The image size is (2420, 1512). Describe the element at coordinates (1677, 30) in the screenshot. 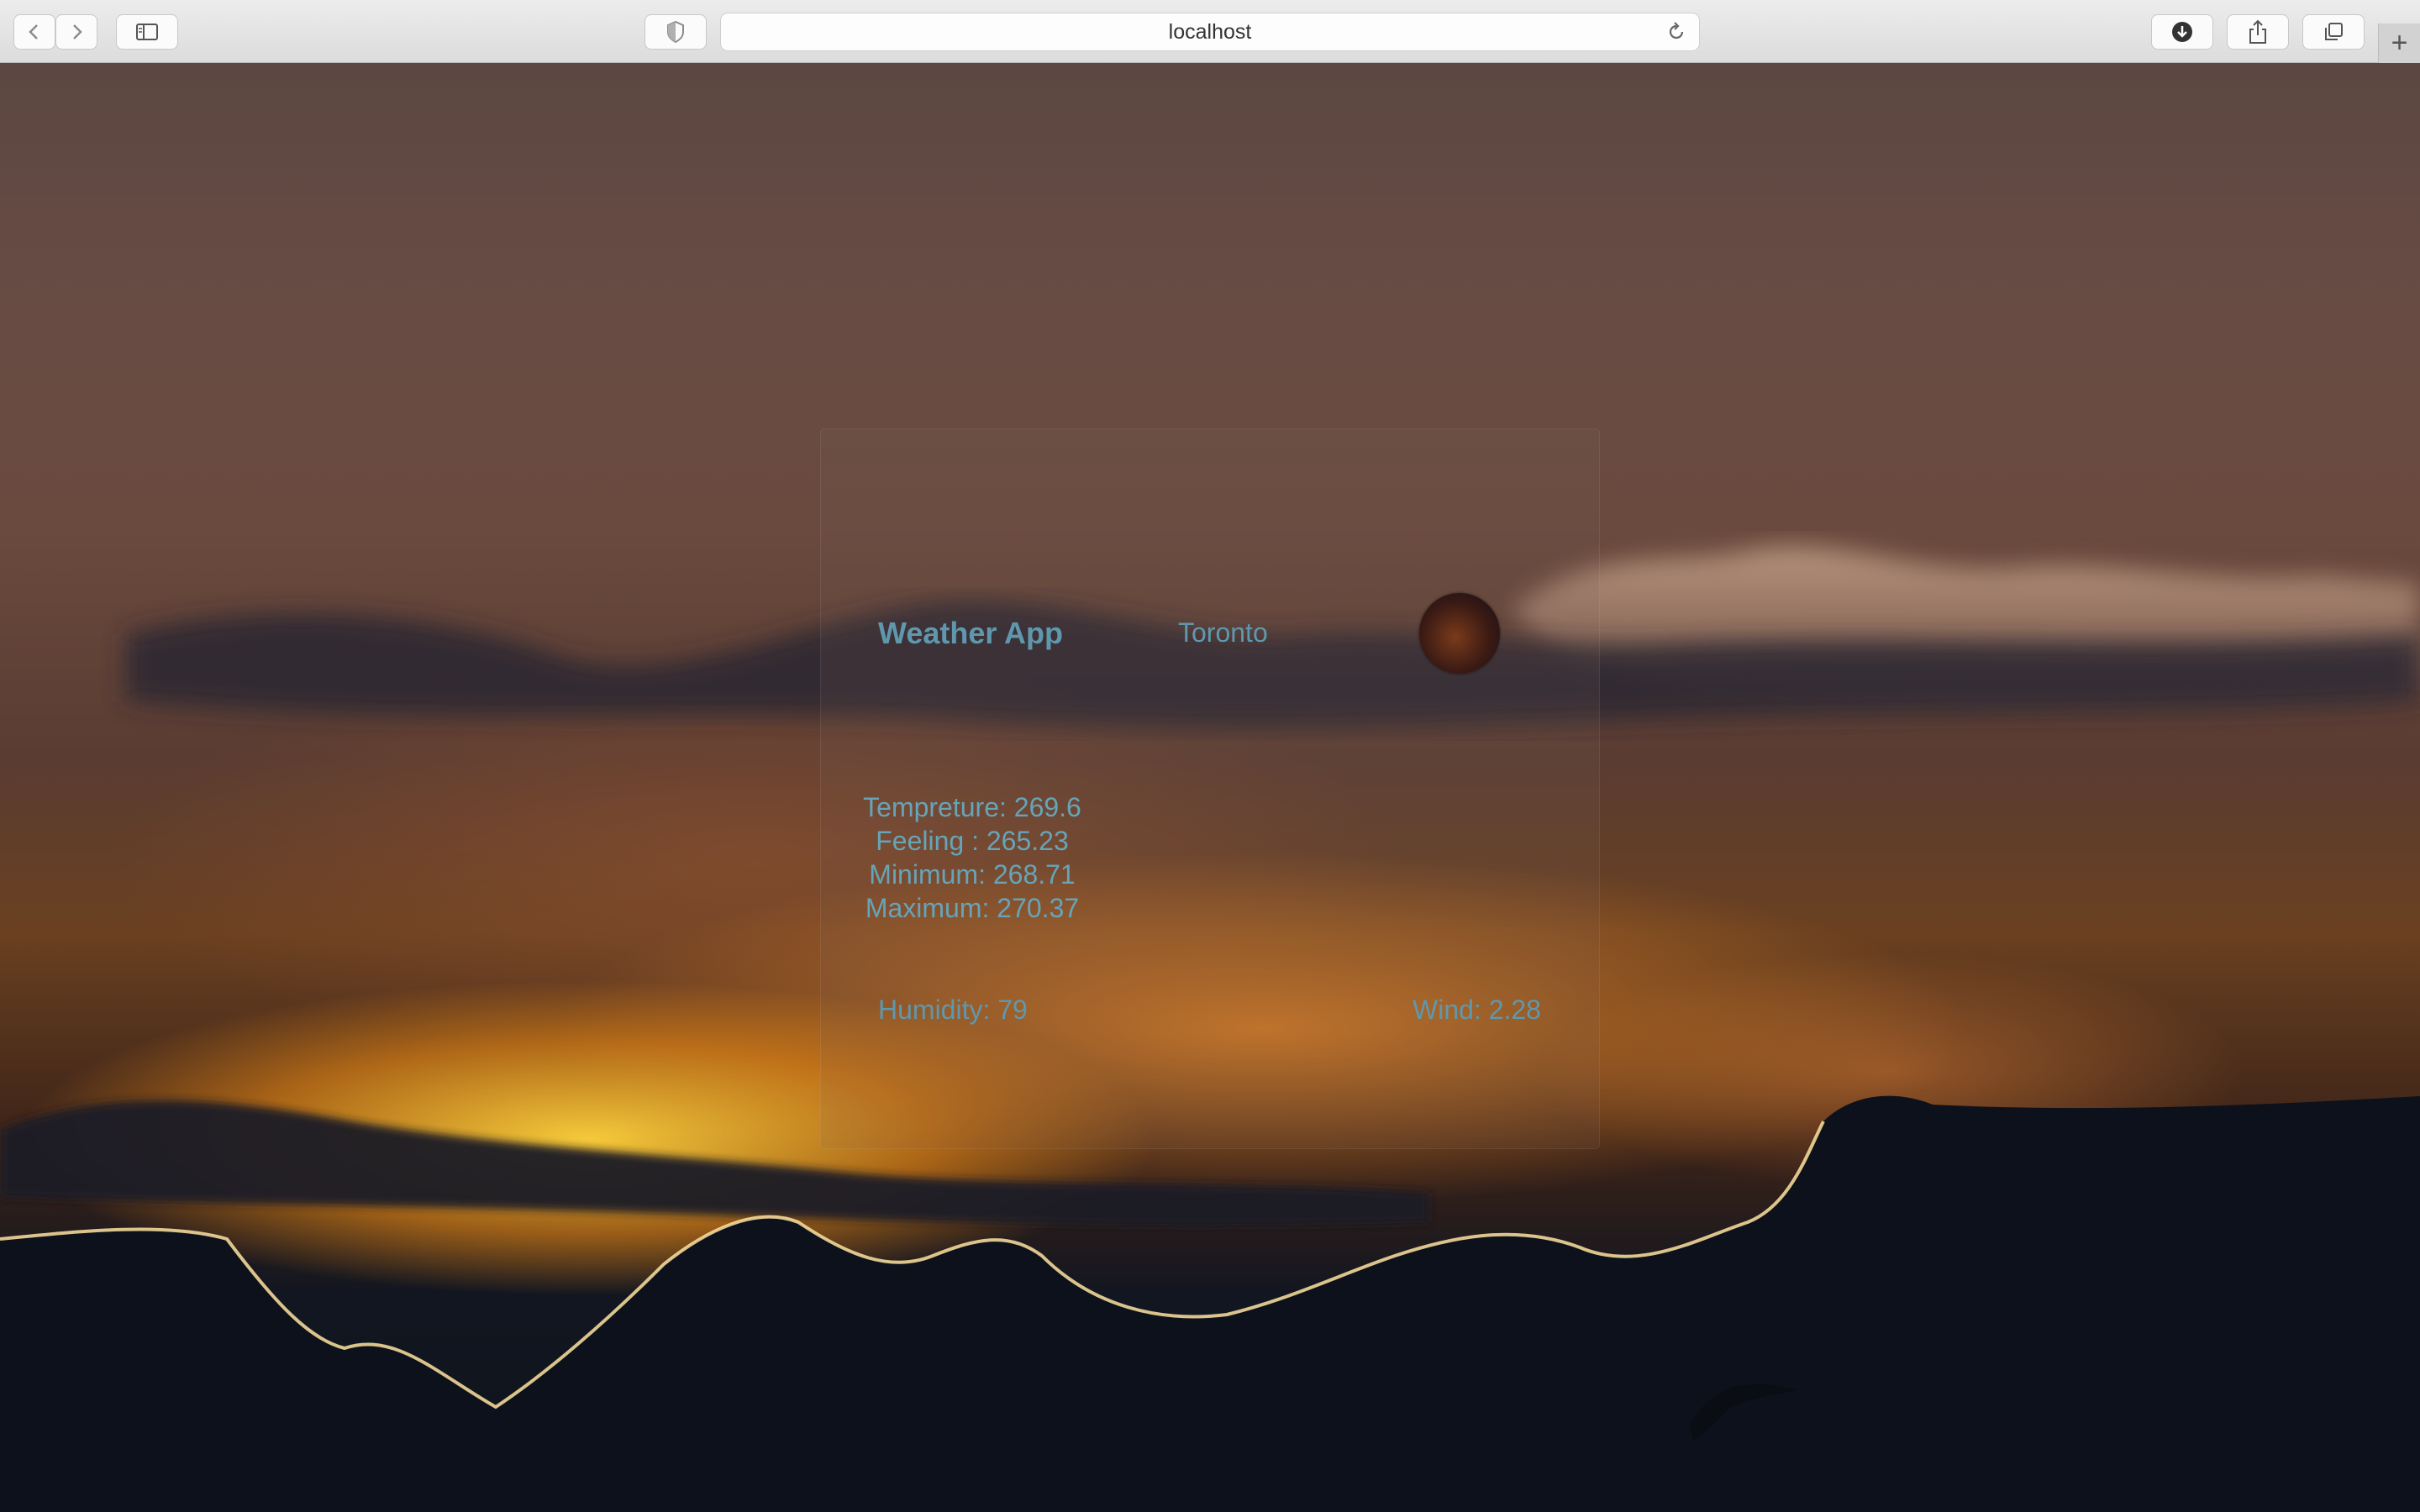

I see `reload-icon` at that location.